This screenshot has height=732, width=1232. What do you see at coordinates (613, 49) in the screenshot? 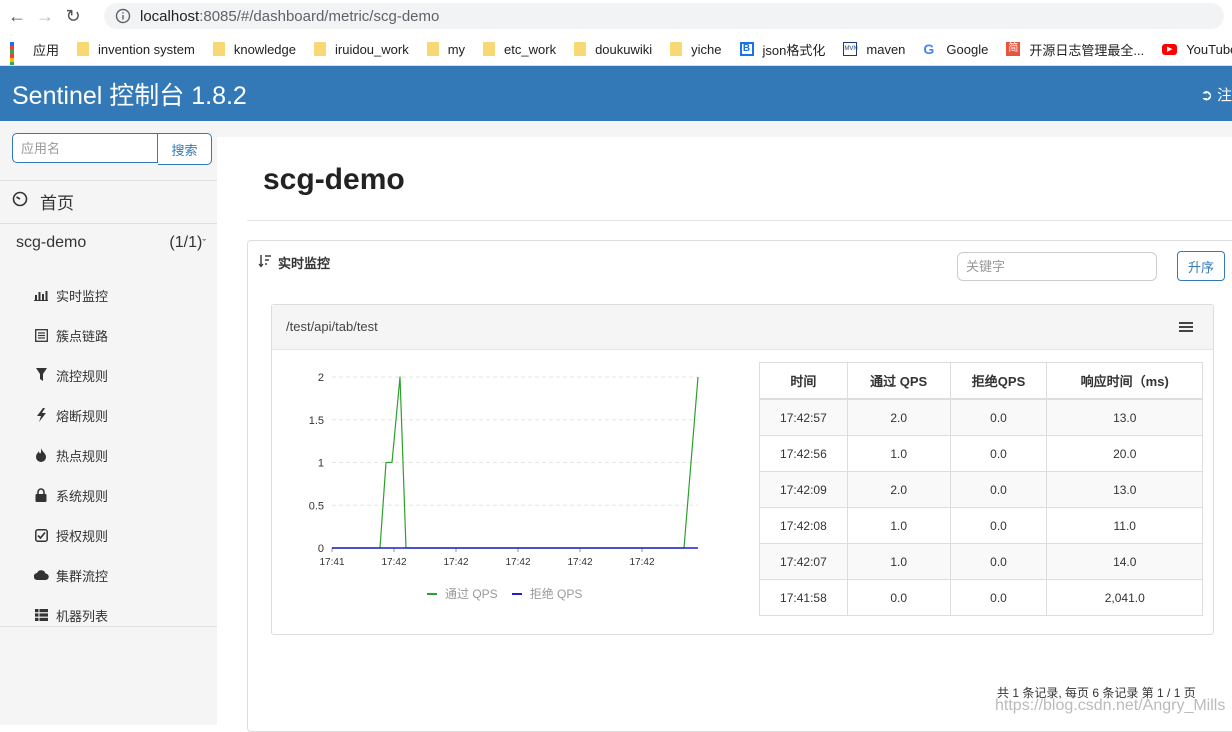
I see `bookmark-item: doukuwiki` at bounding box center [613, 49].